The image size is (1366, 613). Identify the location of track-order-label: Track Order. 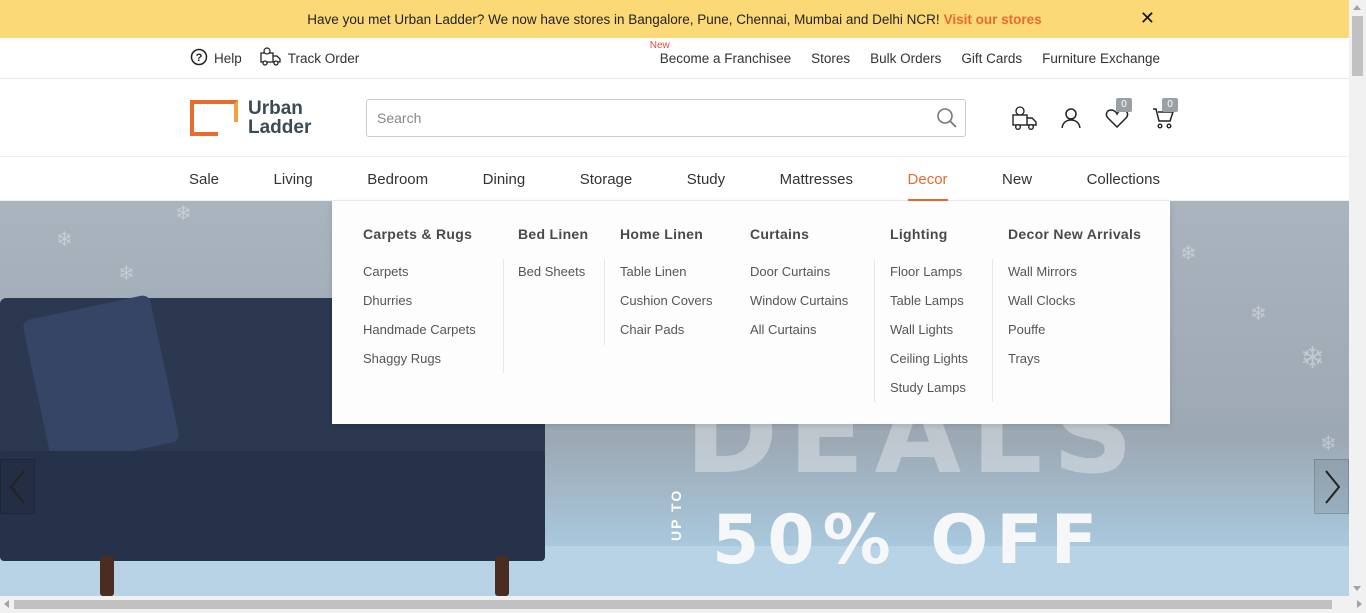
(323, 58).